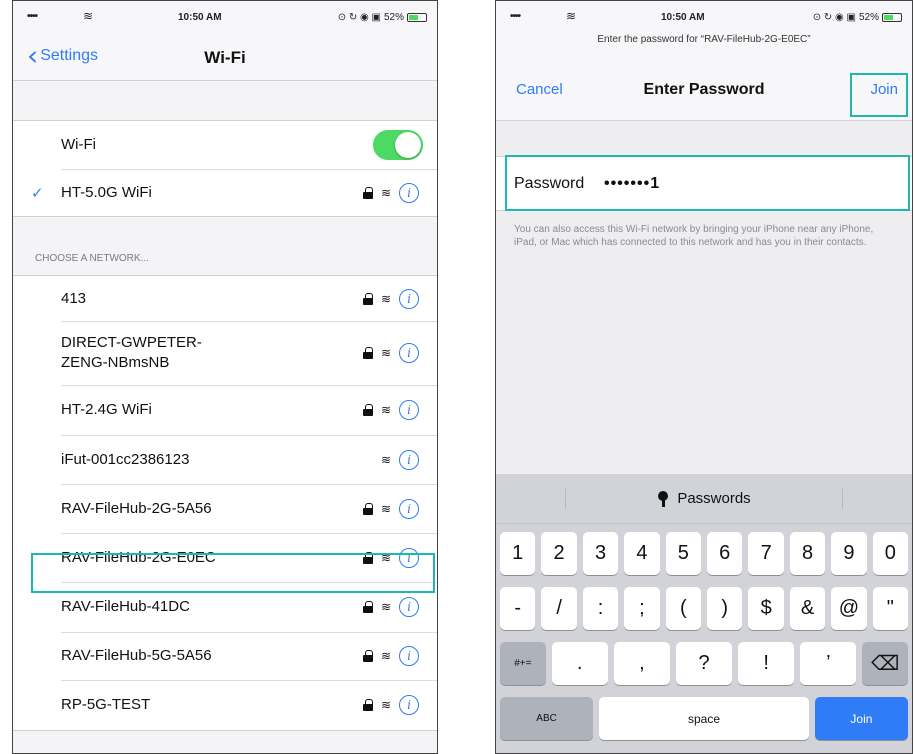  I want to click on join-button-highlight, so click(879, 95).